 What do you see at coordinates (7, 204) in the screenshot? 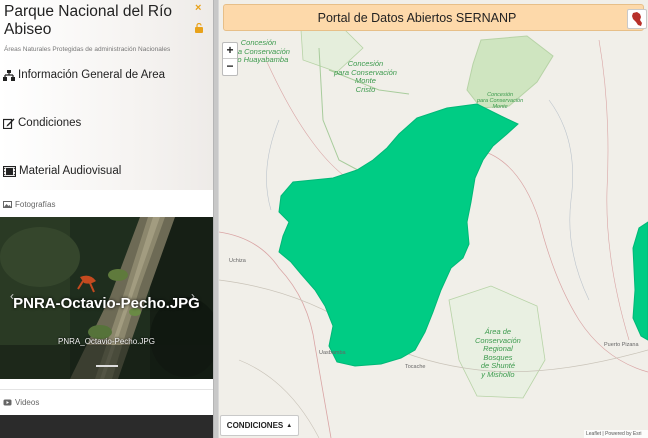
I see `image-icon` at bounding box center [7, 204].